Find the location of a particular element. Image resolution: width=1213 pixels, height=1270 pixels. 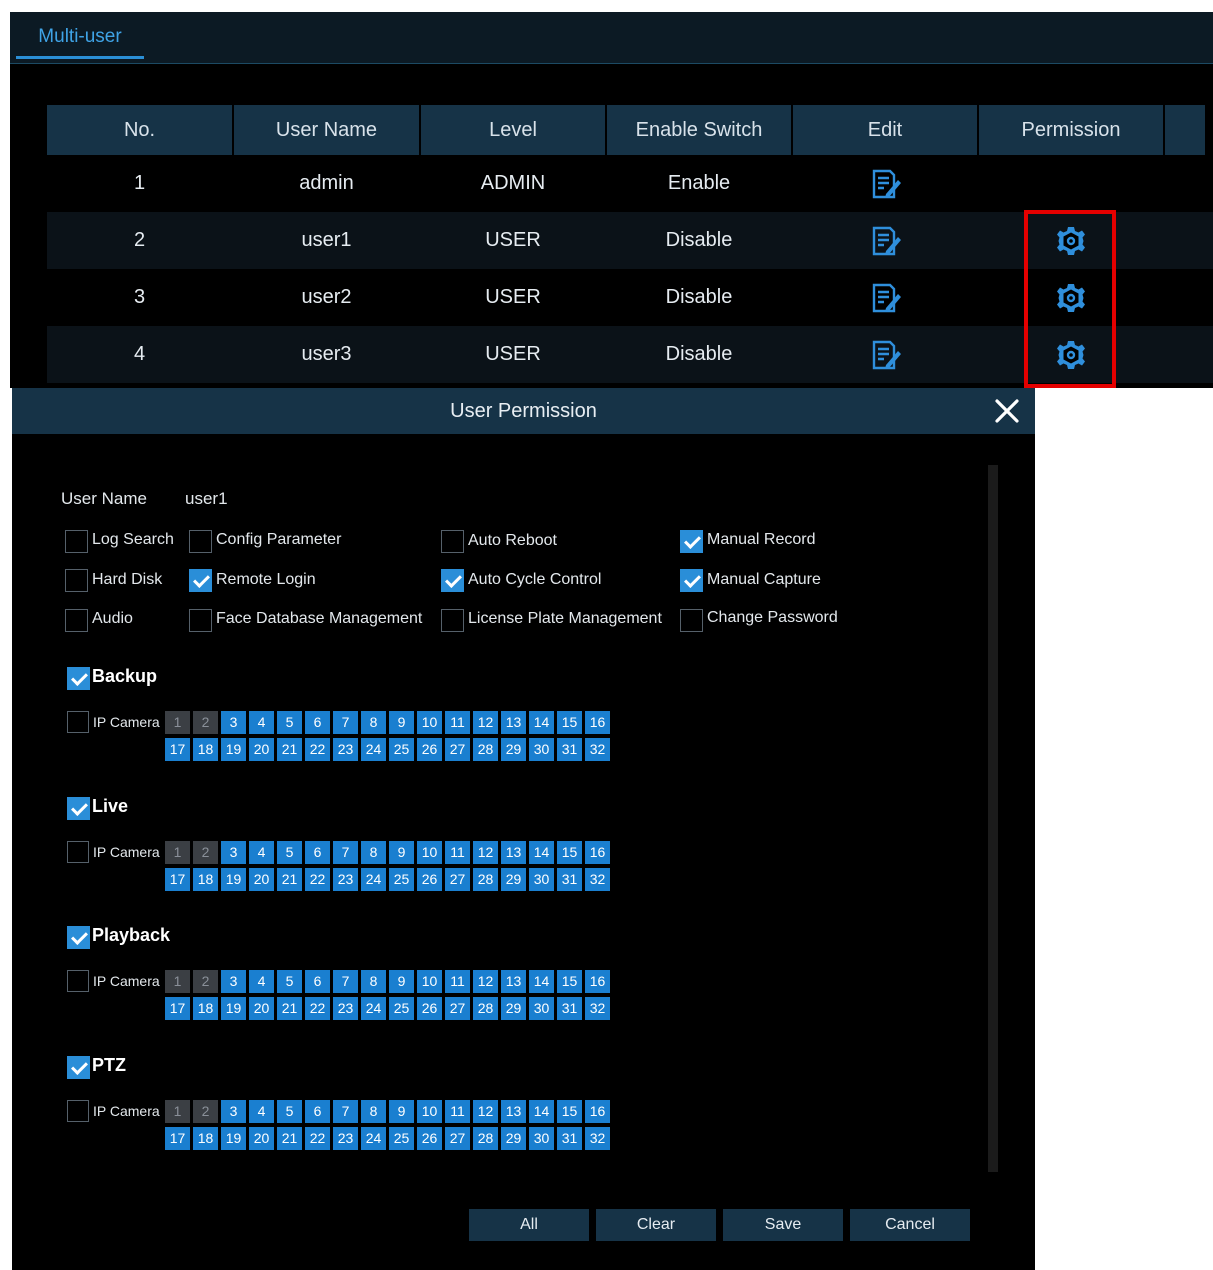

close-icon is located at coordinates (1007, 411).